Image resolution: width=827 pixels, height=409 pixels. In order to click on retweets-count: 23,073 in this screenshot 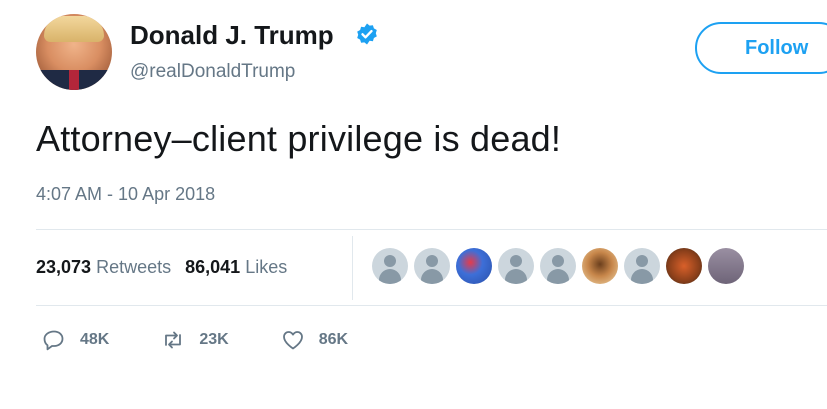, I will do `click(64, 267)`.